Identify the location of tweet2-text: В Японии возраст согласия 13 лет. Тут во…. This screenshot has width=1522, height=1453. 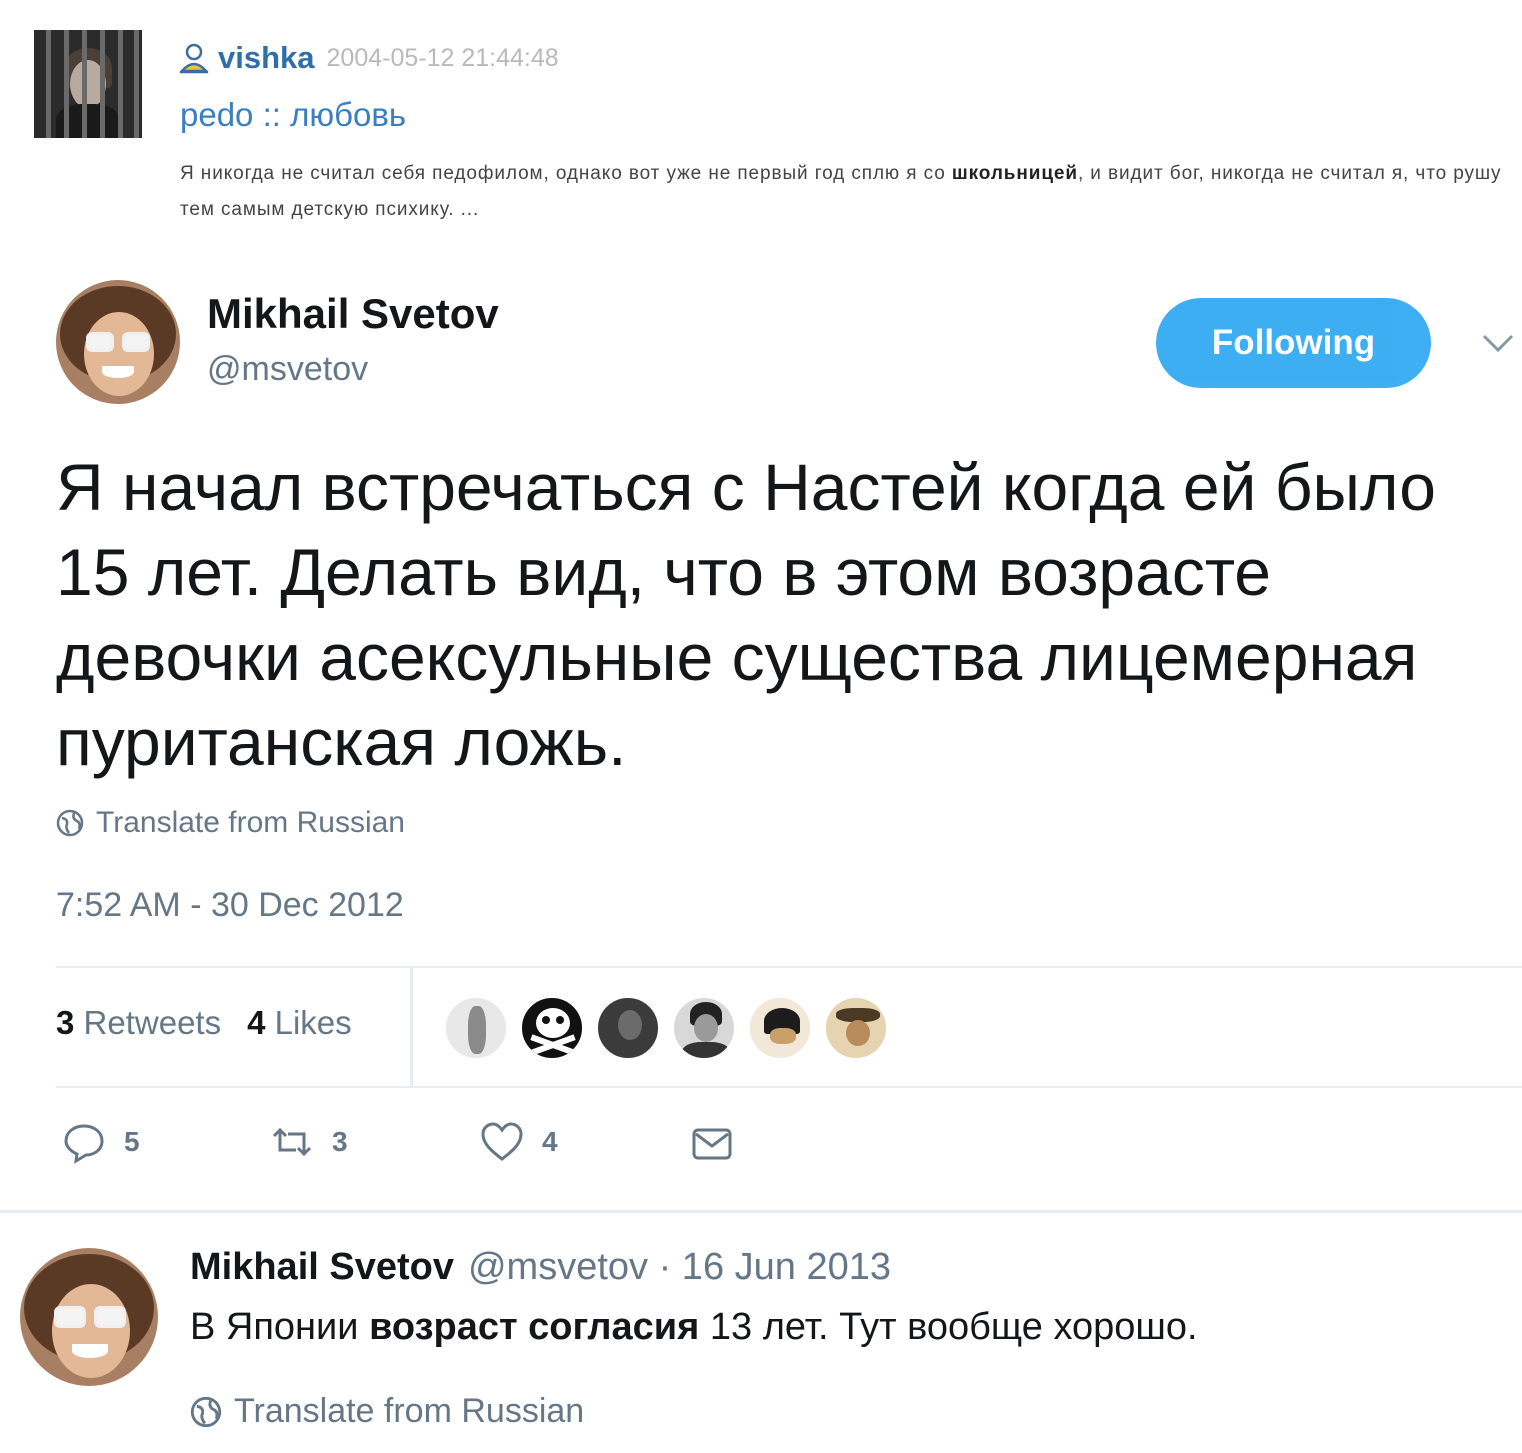
(694, 1327).